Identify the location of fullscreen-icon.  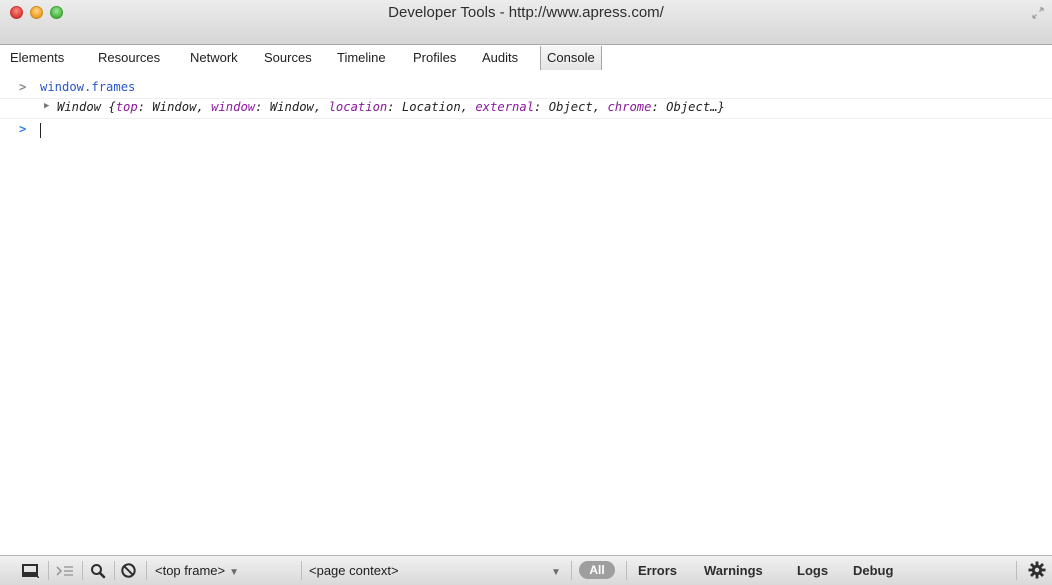
(1038, 12).